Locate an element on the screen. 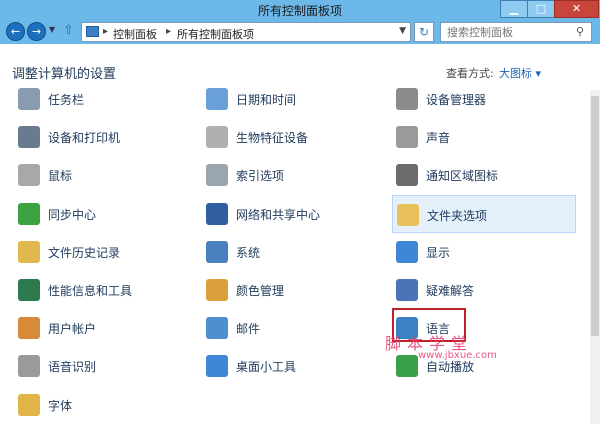  maximize-button: □ is located at coordinates (540, 9).